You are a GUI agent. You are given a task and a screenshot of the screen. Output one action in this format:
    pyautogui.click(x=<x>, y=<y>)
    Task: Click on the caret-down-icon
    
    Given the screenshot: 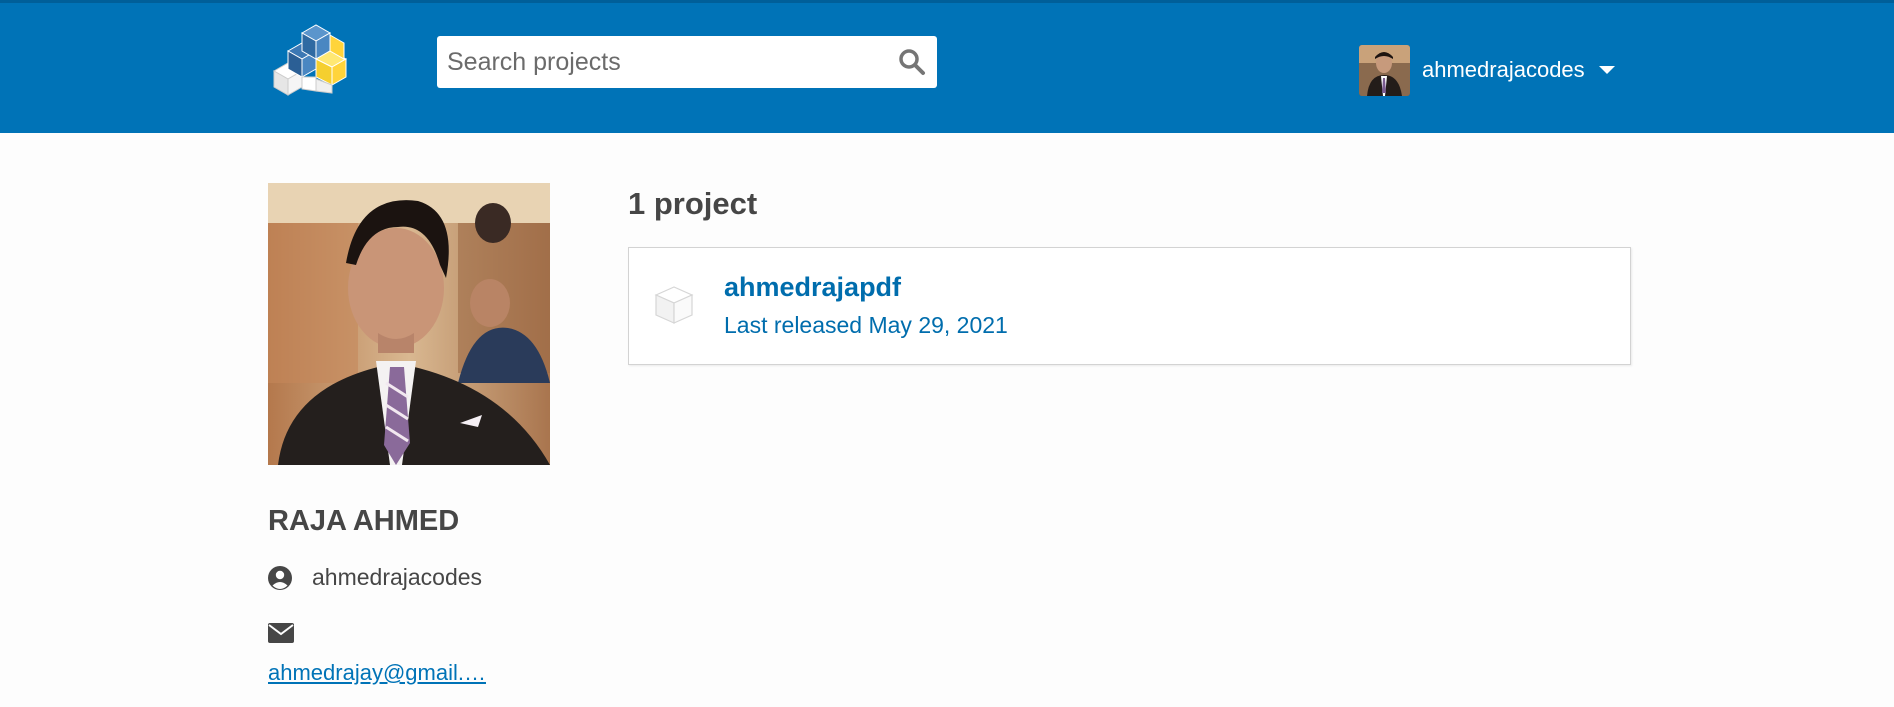 What is the action you would take?
    pyautogui.click(x=1606, y=70)
    